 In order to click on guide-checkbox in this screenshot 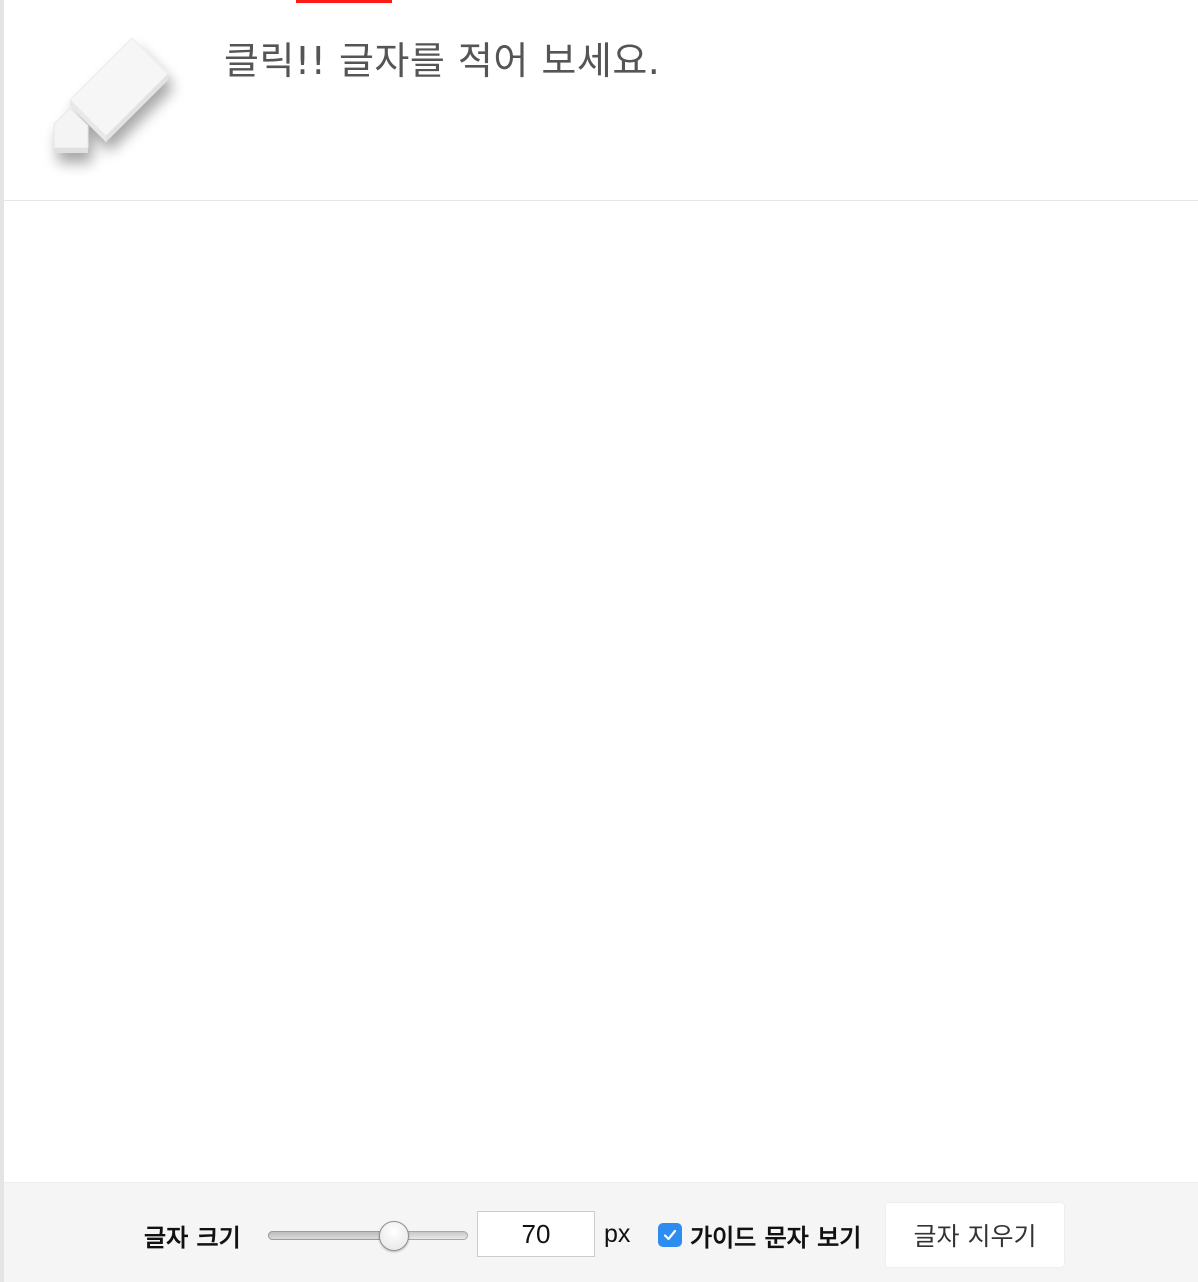, I will do `click(670, 1235)`.